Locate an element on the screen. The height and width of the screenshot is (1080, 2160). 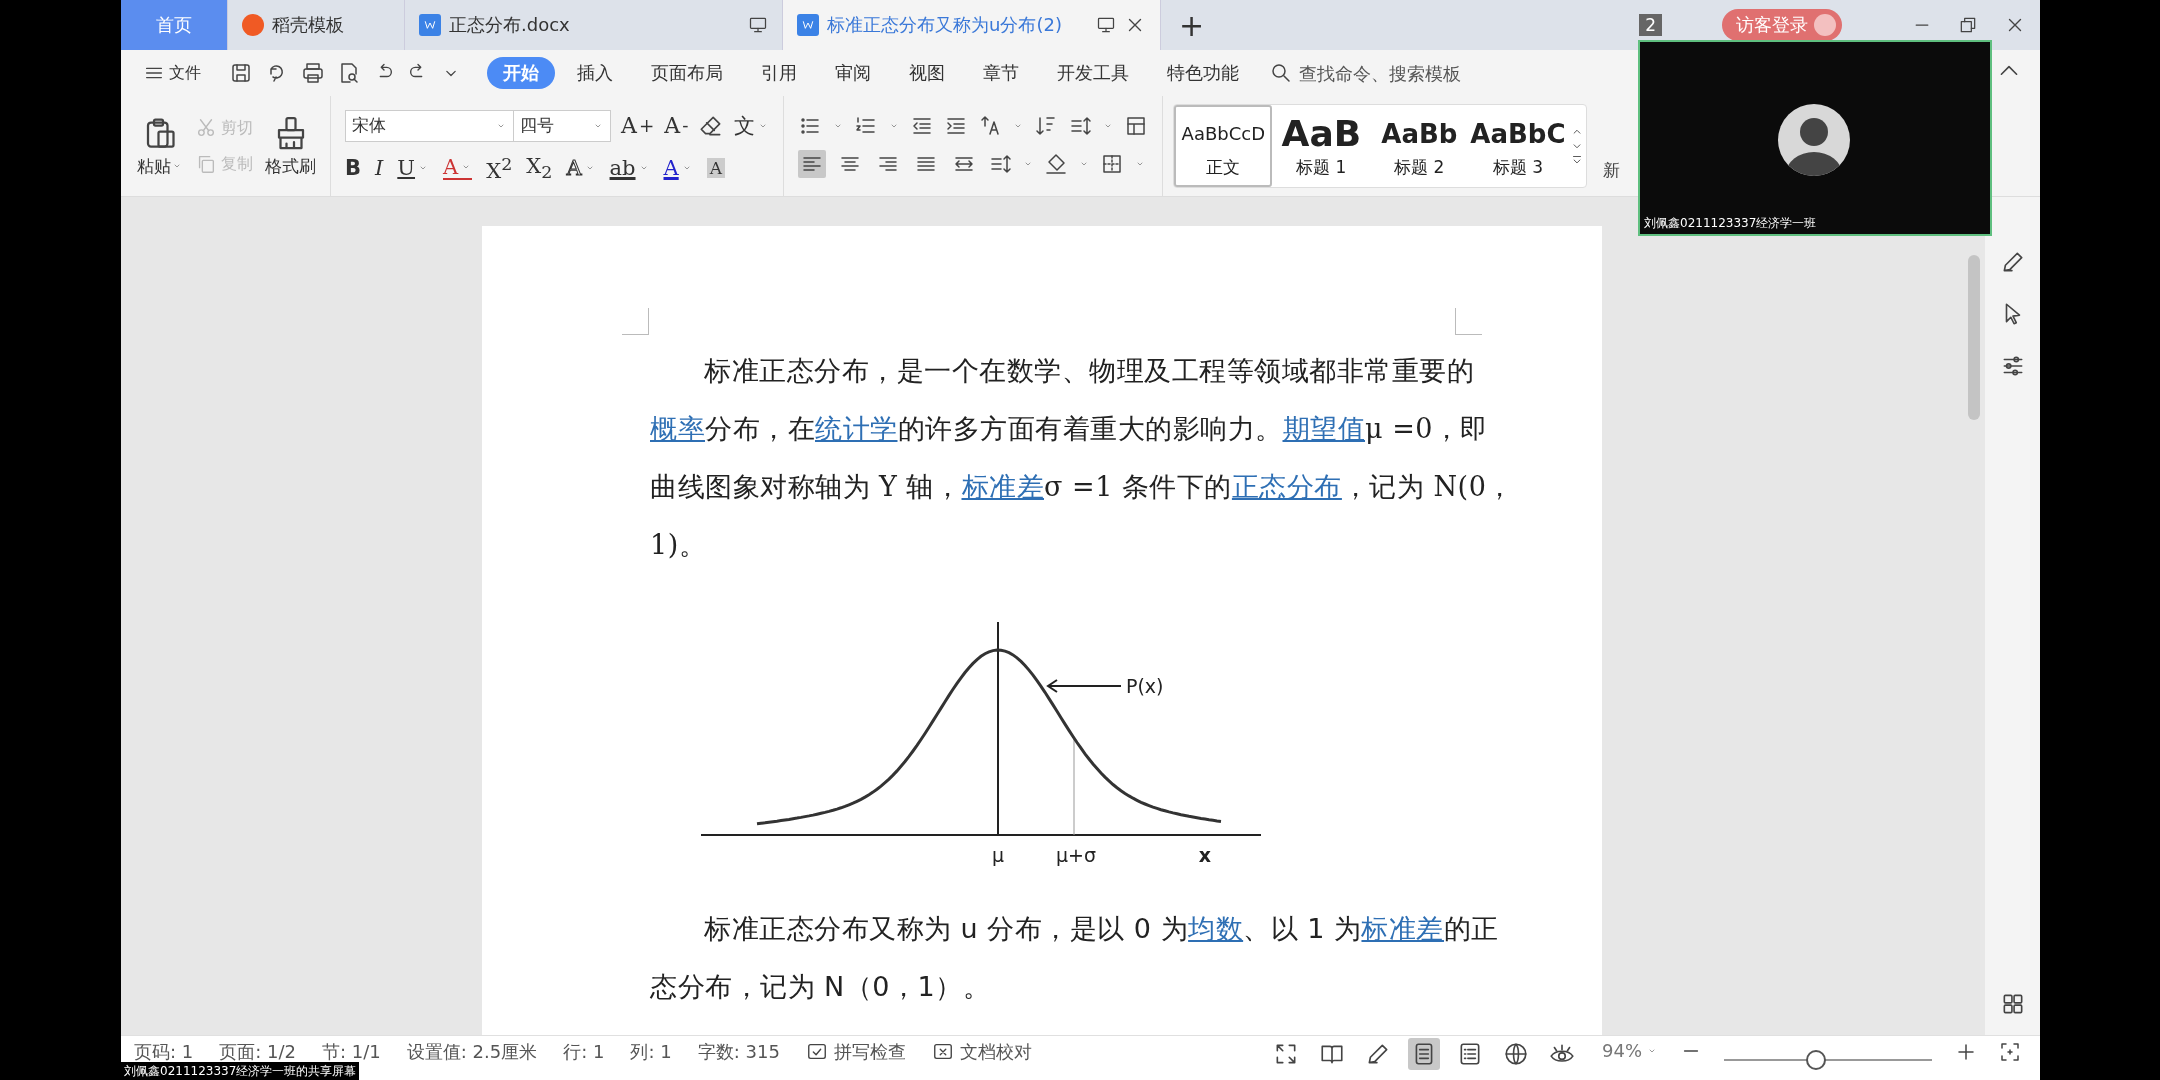
ribbon-tab: 引用 is located at coordinates (779, 73).